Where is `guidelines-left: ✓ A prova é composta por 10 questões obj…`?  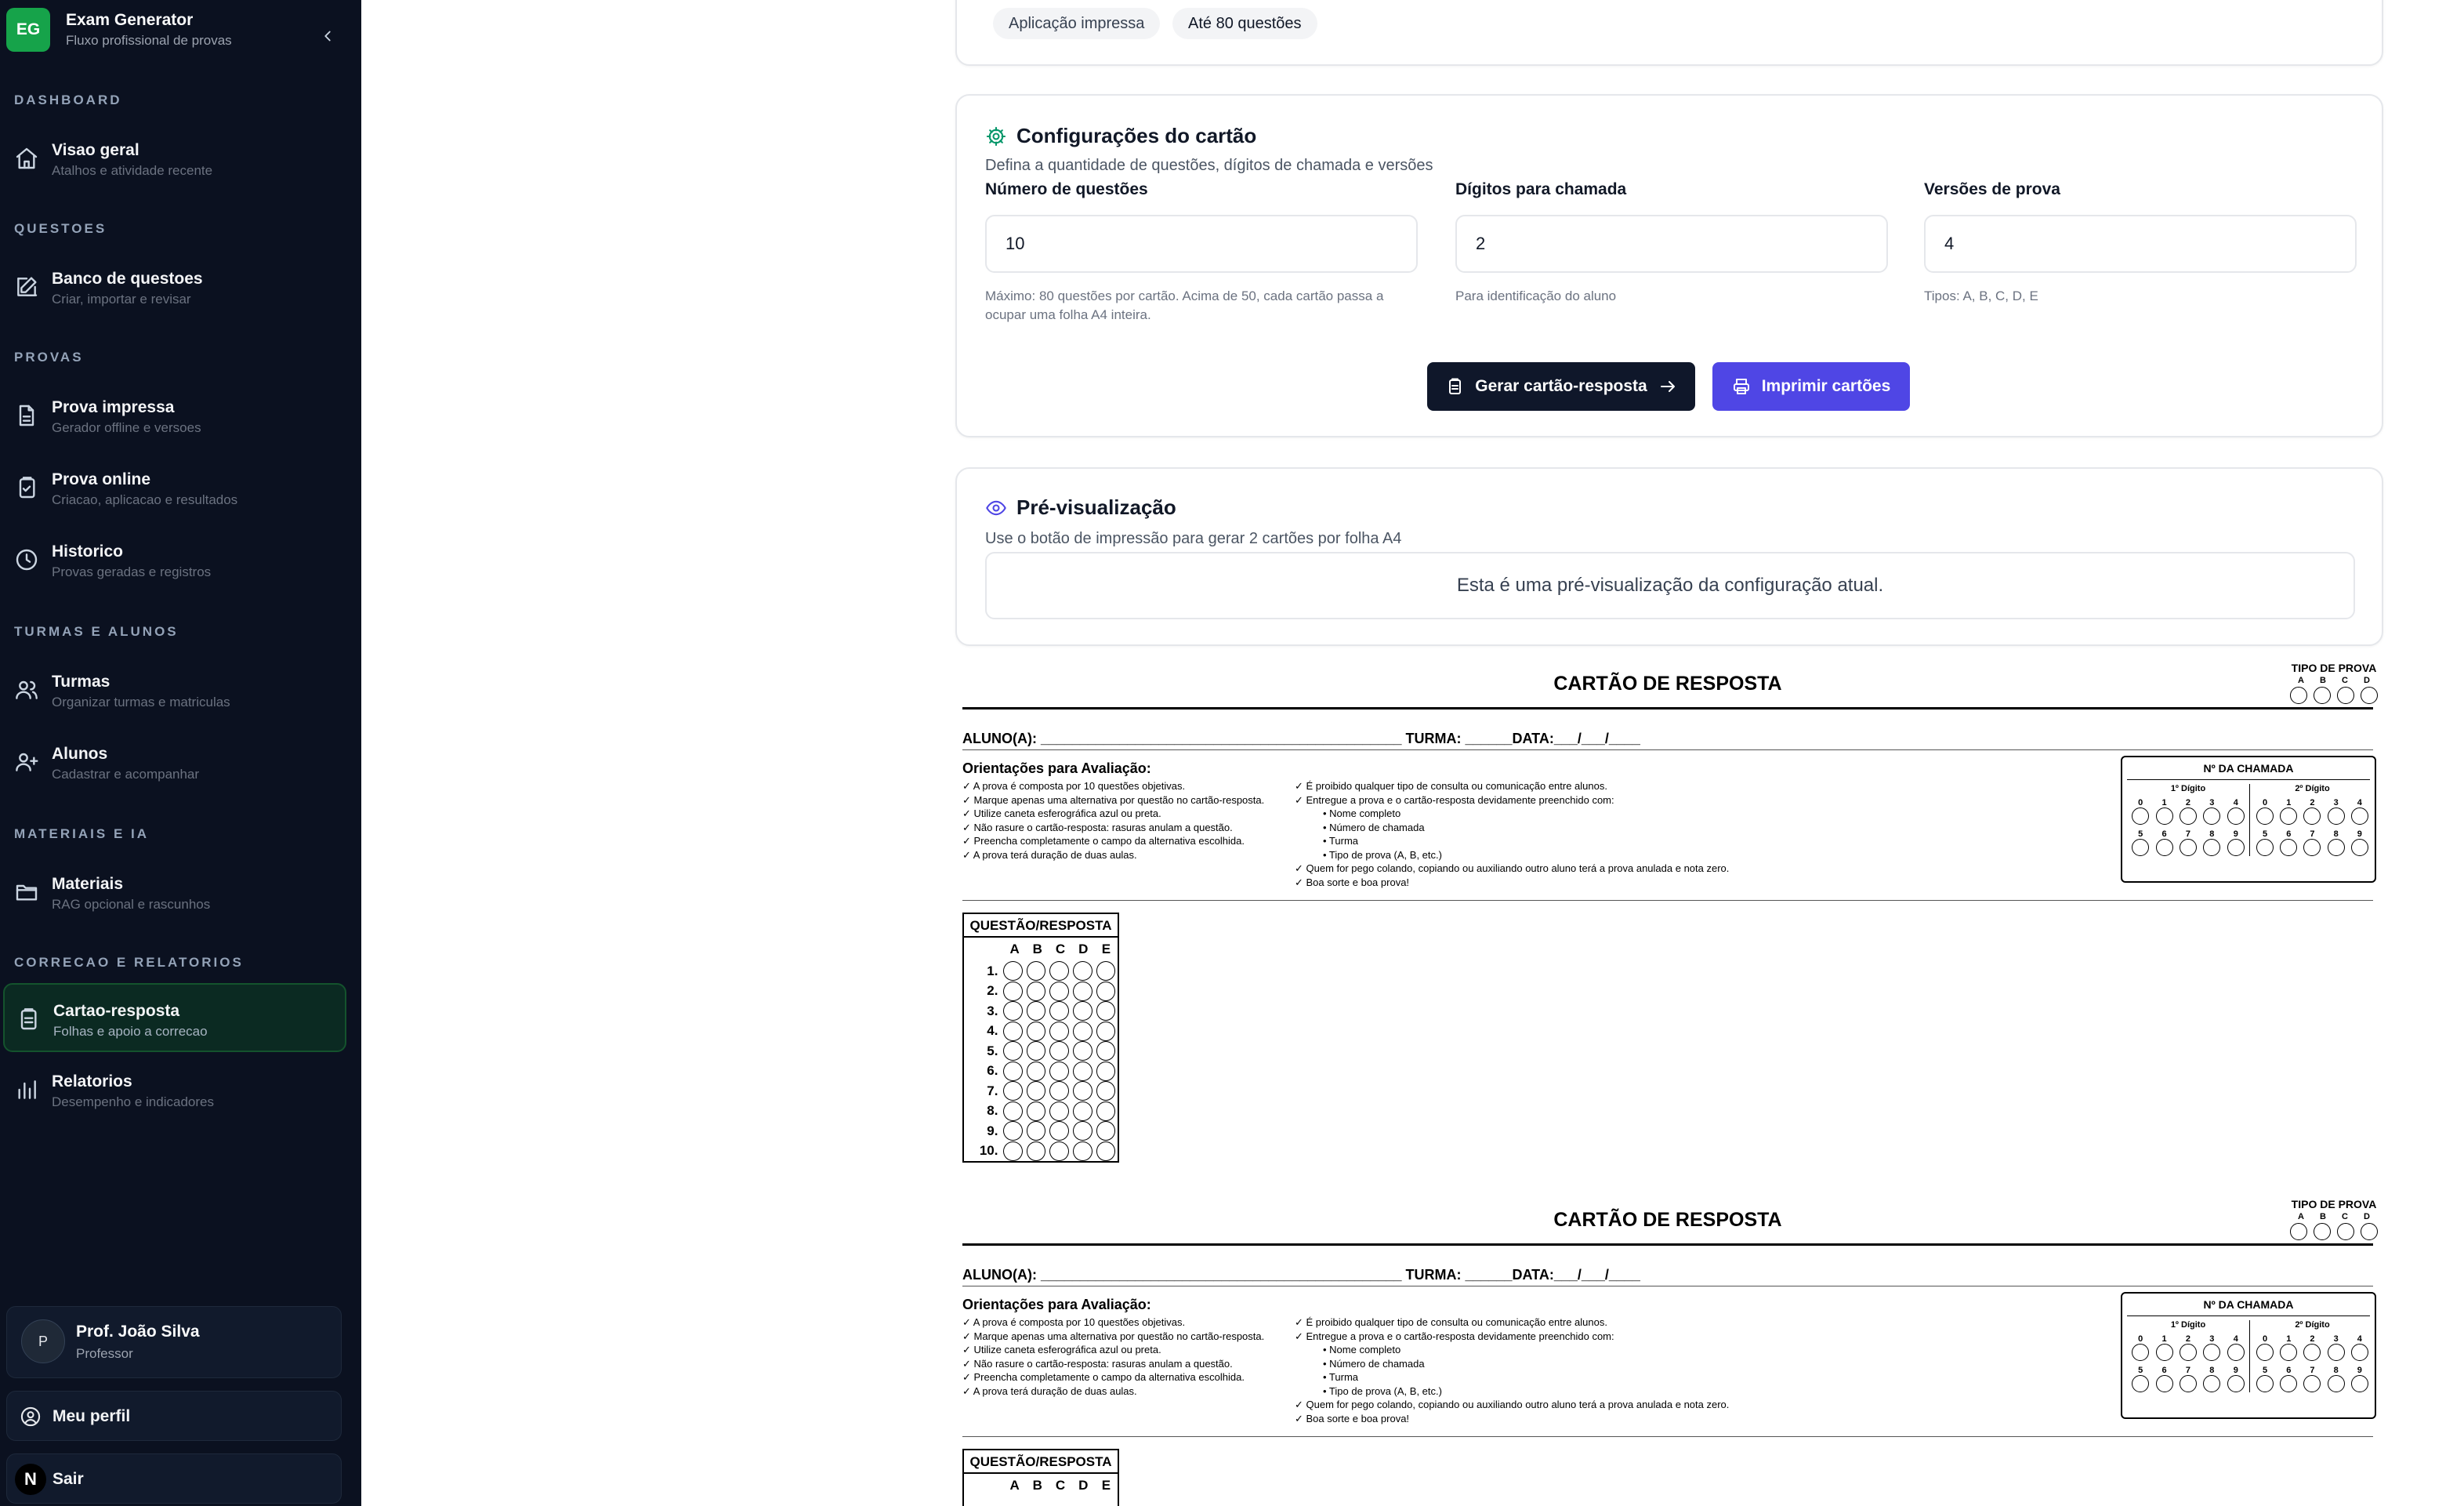 guidelines-left: ✓ A prova é composta por 10 questões obj… is located at coordinates (1113, 820).